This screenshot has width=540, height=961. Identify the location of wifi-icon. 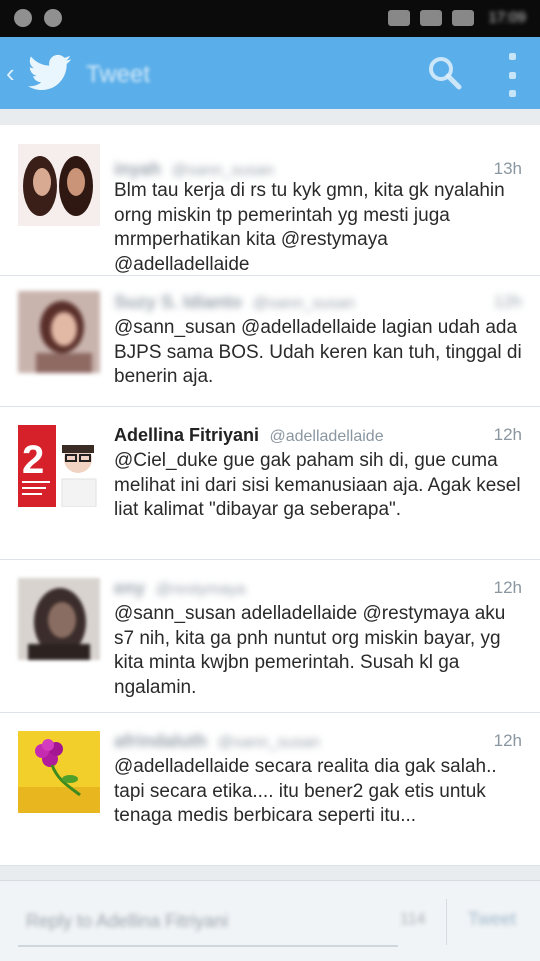
(399, 17).